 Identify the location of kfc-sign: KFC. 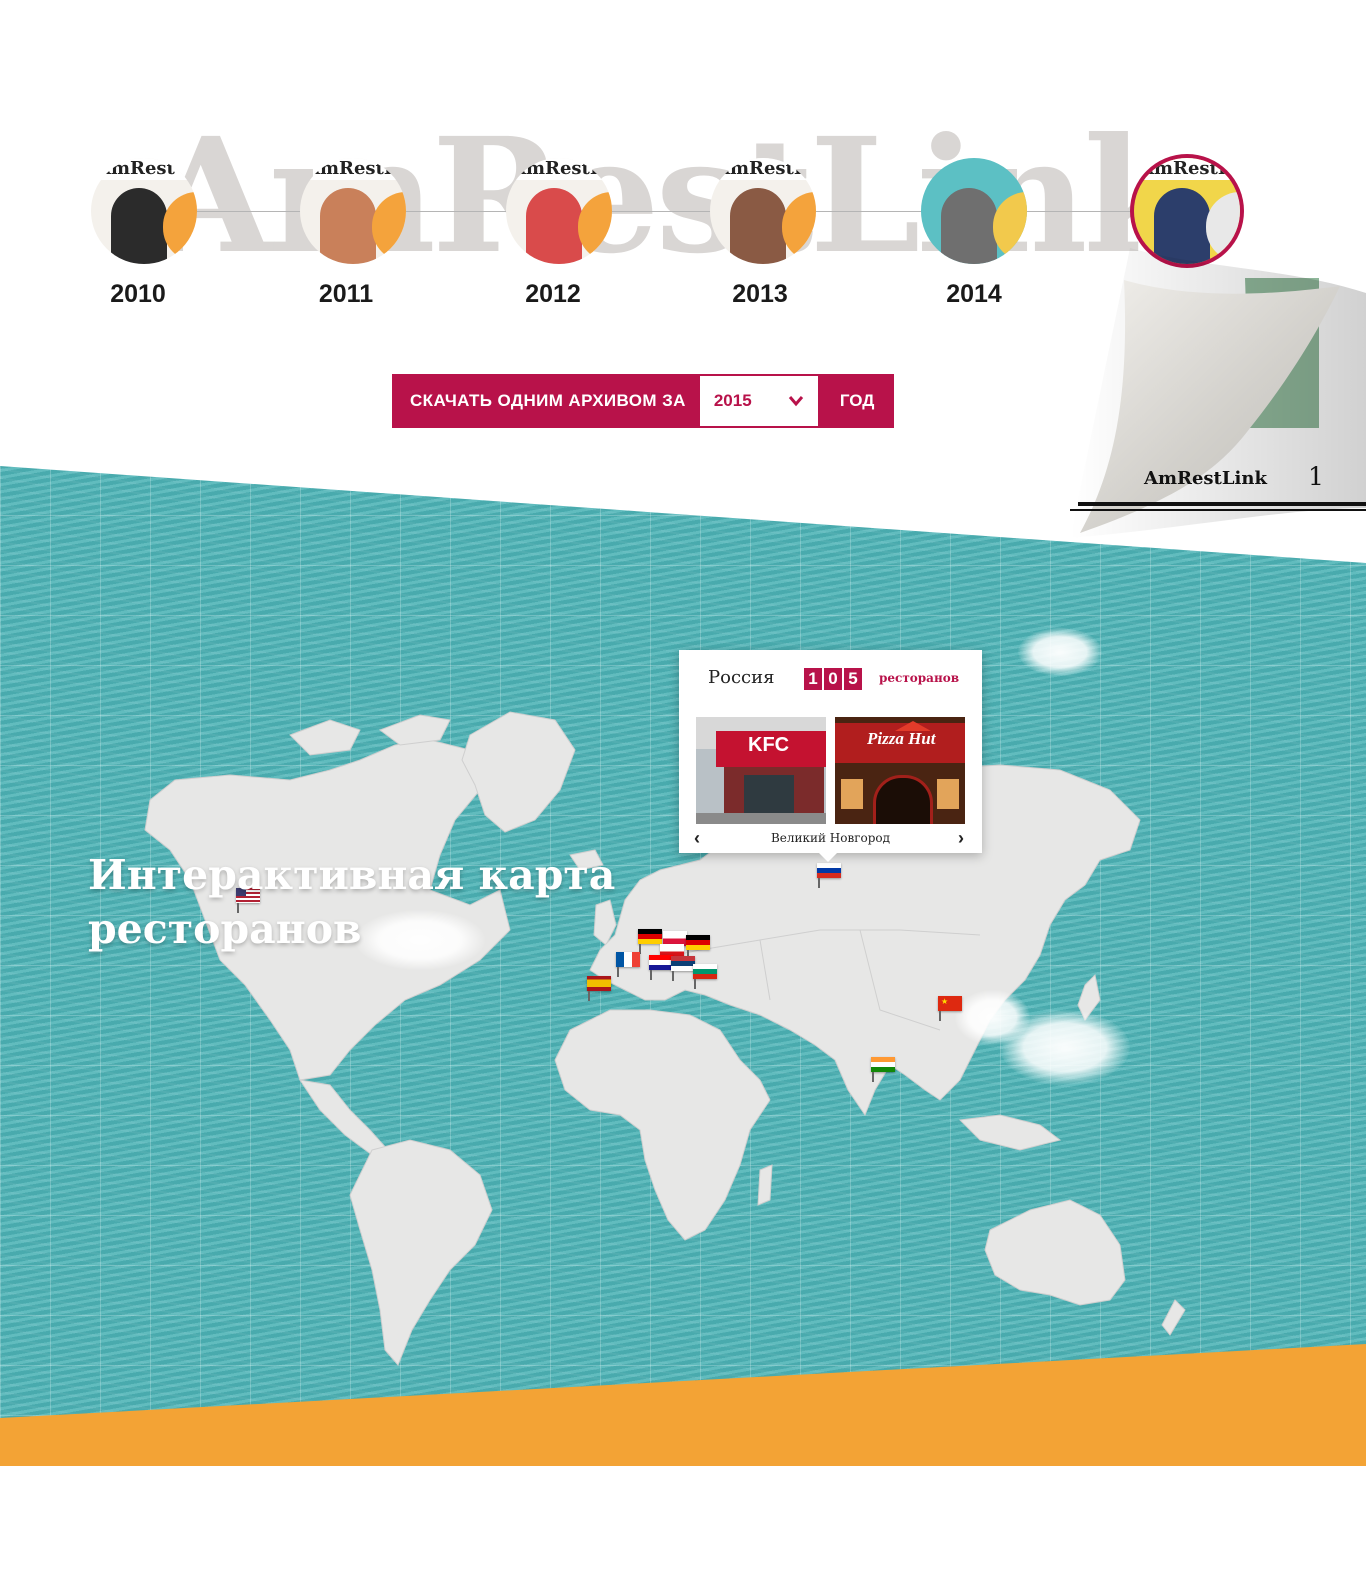
(769, 745).